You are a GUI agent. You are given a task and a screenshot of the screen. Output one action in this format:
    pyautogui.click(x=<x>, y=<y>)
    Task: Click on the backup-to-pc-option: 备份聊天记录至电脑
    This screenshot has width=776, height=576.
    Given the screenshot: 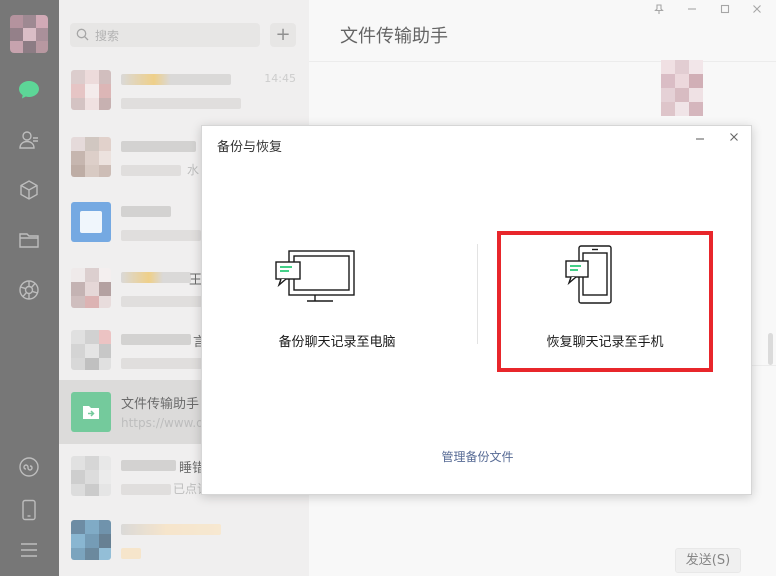 What is the action you would take?
    pyautogui.click(x=337, y=301)
    